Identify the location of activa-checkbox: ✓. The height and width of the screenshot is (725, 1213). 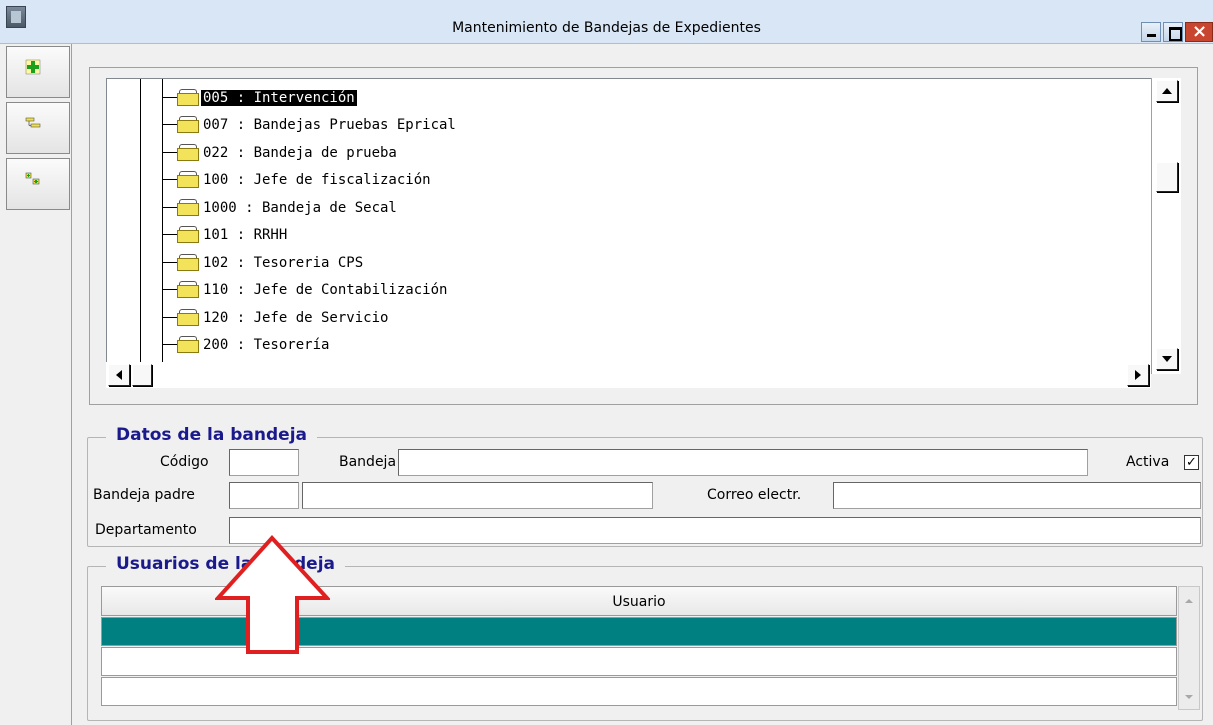
(1191, 462).